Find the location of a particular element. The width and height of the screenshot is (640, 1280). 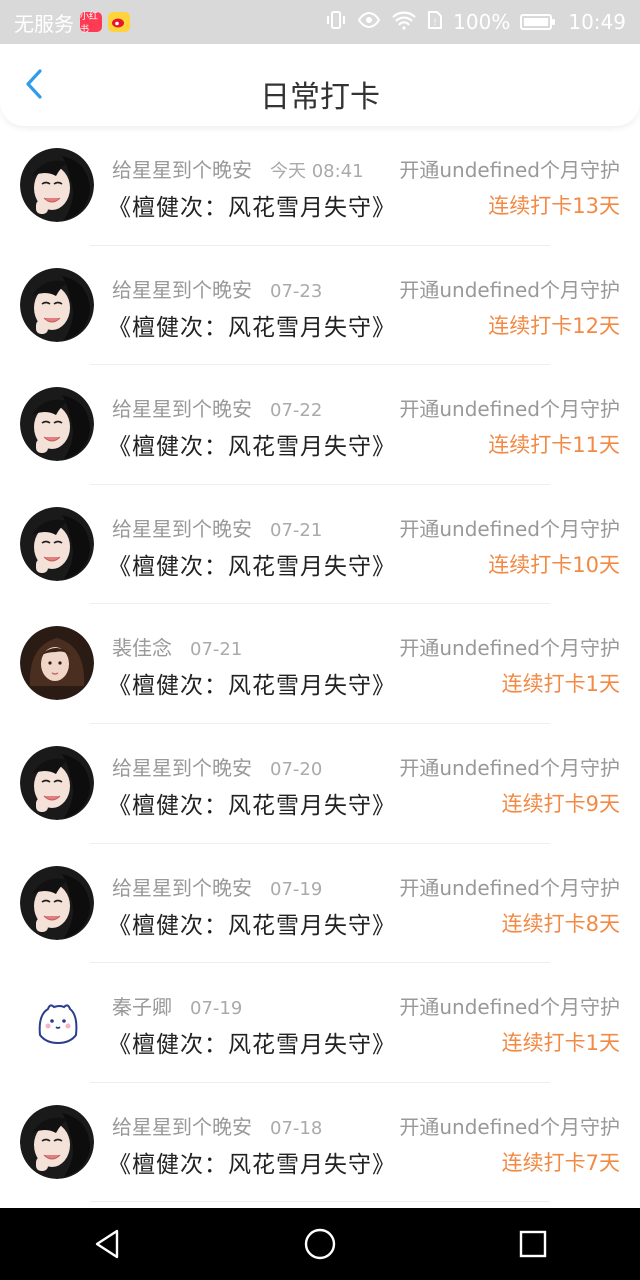

back-triangle-icon is located at coordinates (106, 1244).